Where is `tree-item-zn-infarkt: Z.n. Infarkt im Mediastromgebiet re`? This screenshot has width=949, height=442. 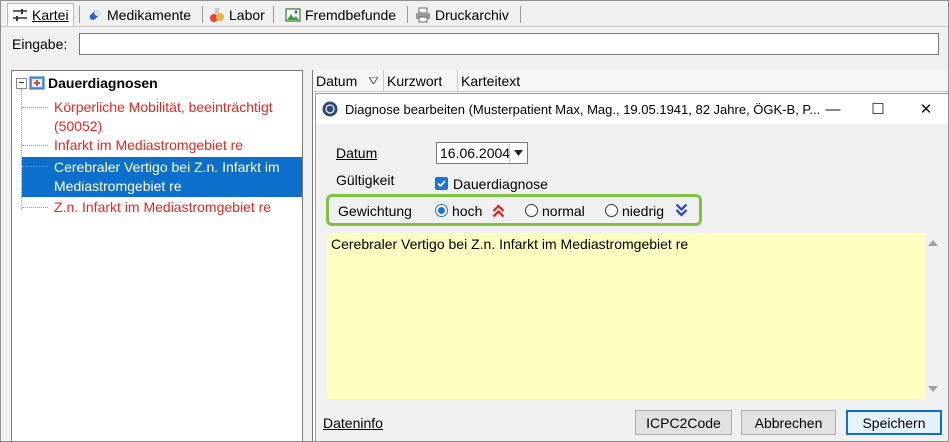 tree-item-zn-infarkt: Z.n. Infarkt im Mediastromgebiet re is located at coordinates (162, 207).